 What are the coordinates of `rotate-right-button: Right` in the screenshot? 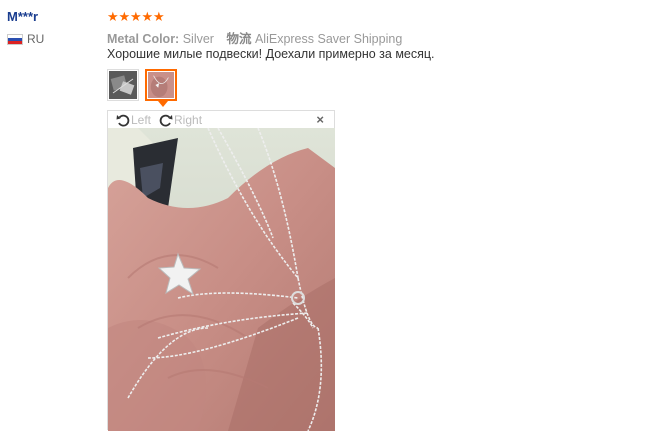 It's located at (180, 120).